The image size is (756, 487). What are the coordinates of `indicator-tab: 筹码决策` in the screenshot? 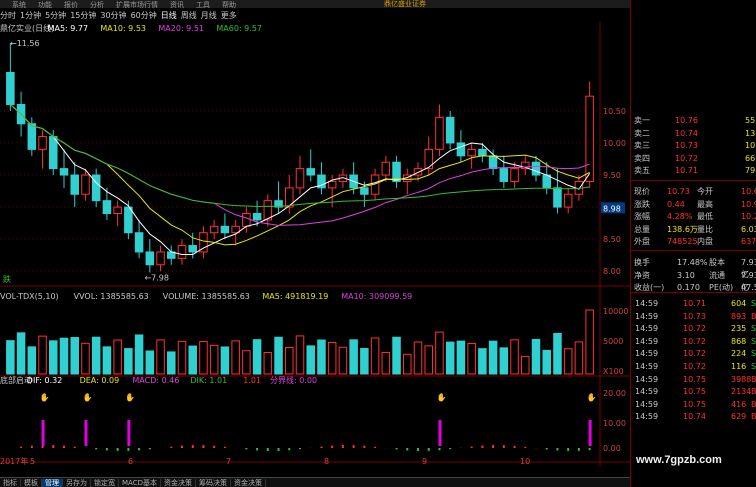 It's located at (213, 483).